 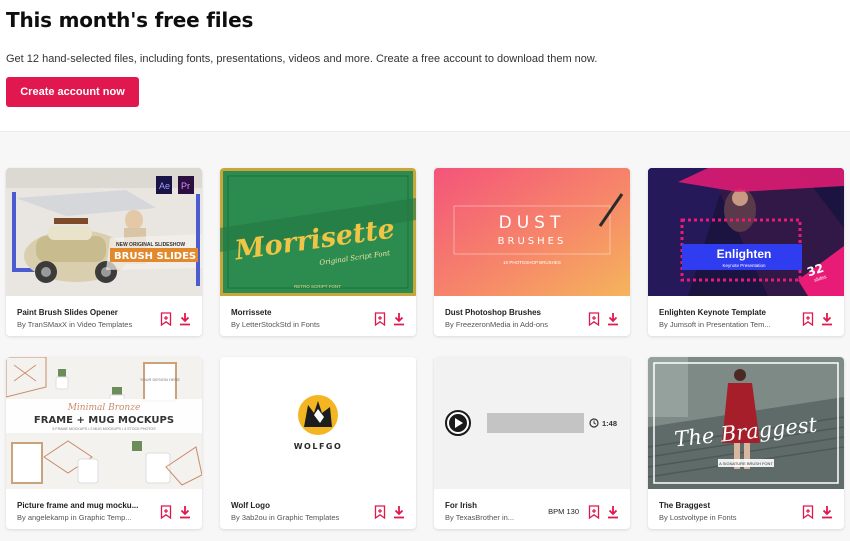 What do you see at coordinates (746, 423) in the screenshot?
I see `card-thumbnail: The Braggest A SIGNATURE BRUSH FONT` at bounding box center [746, 423].